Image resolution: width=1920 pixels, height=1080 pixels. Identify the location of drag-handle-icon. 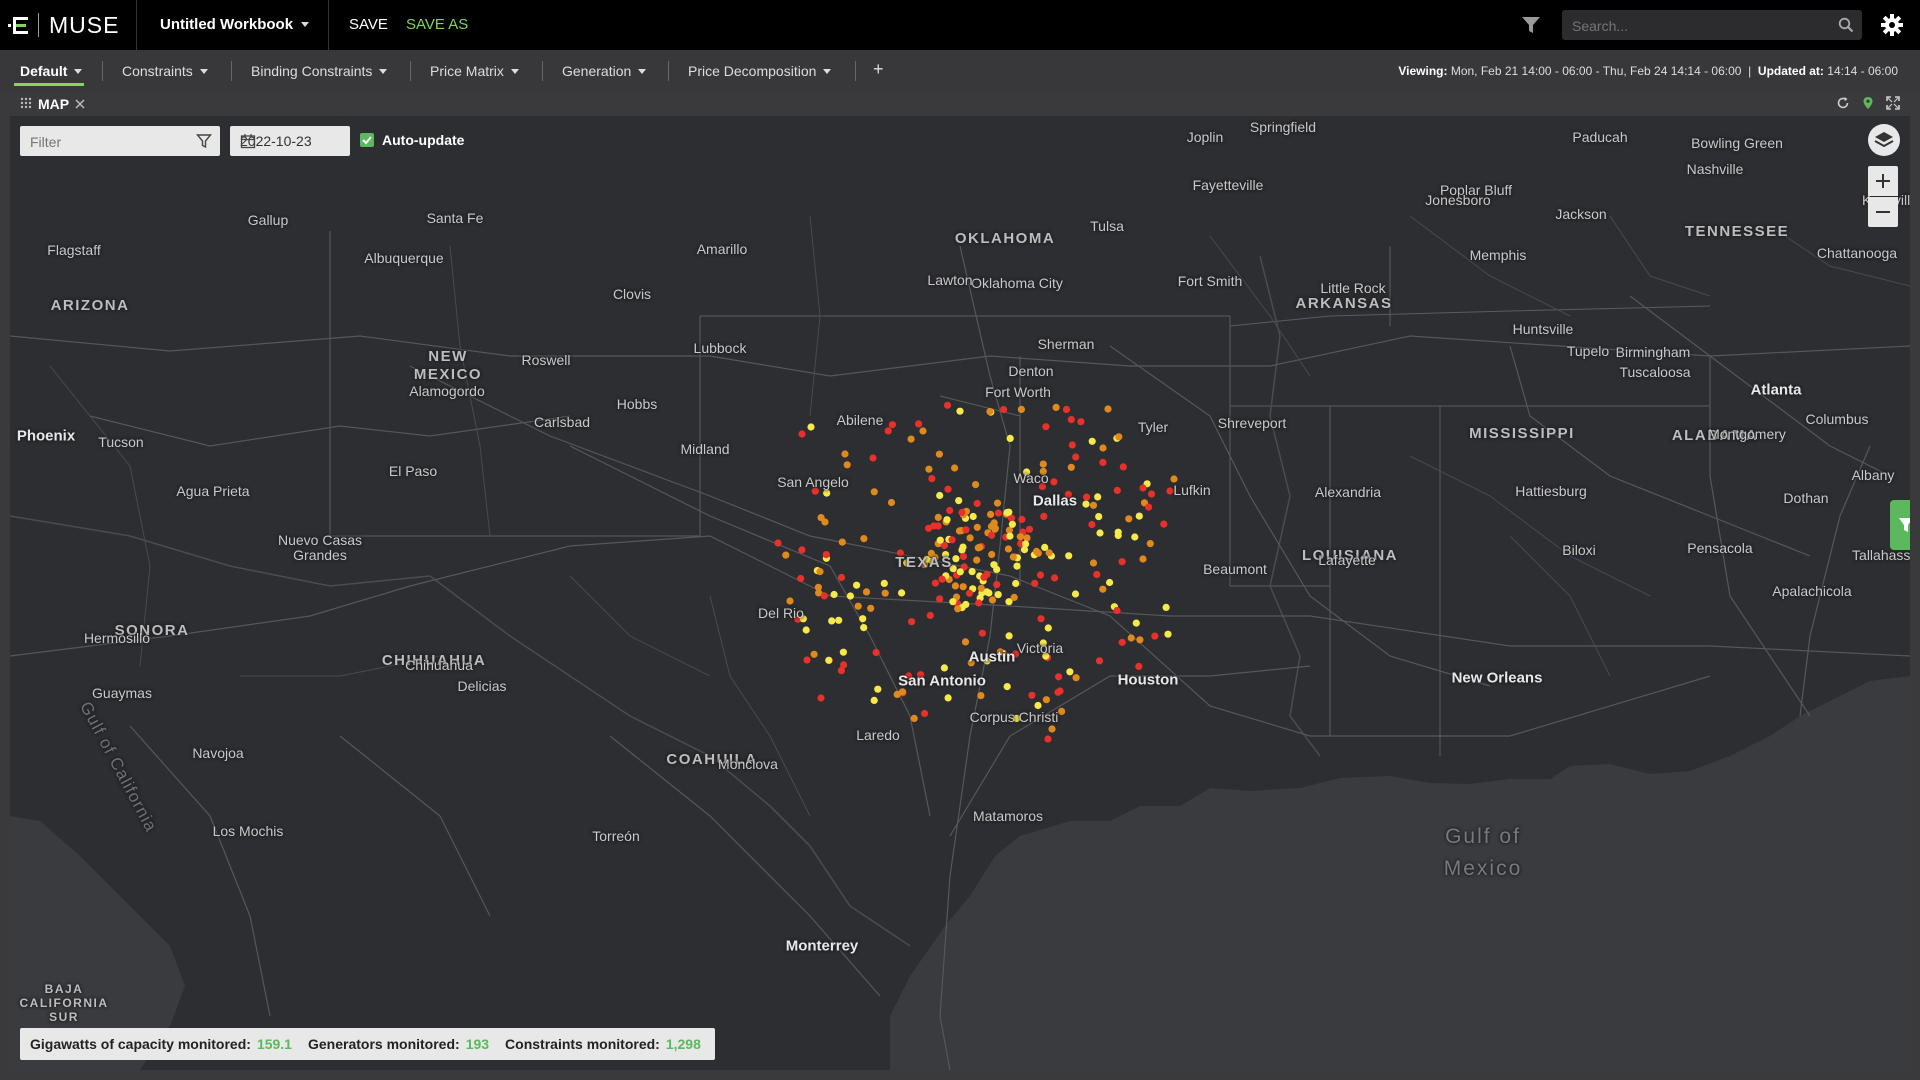
(26, 104).